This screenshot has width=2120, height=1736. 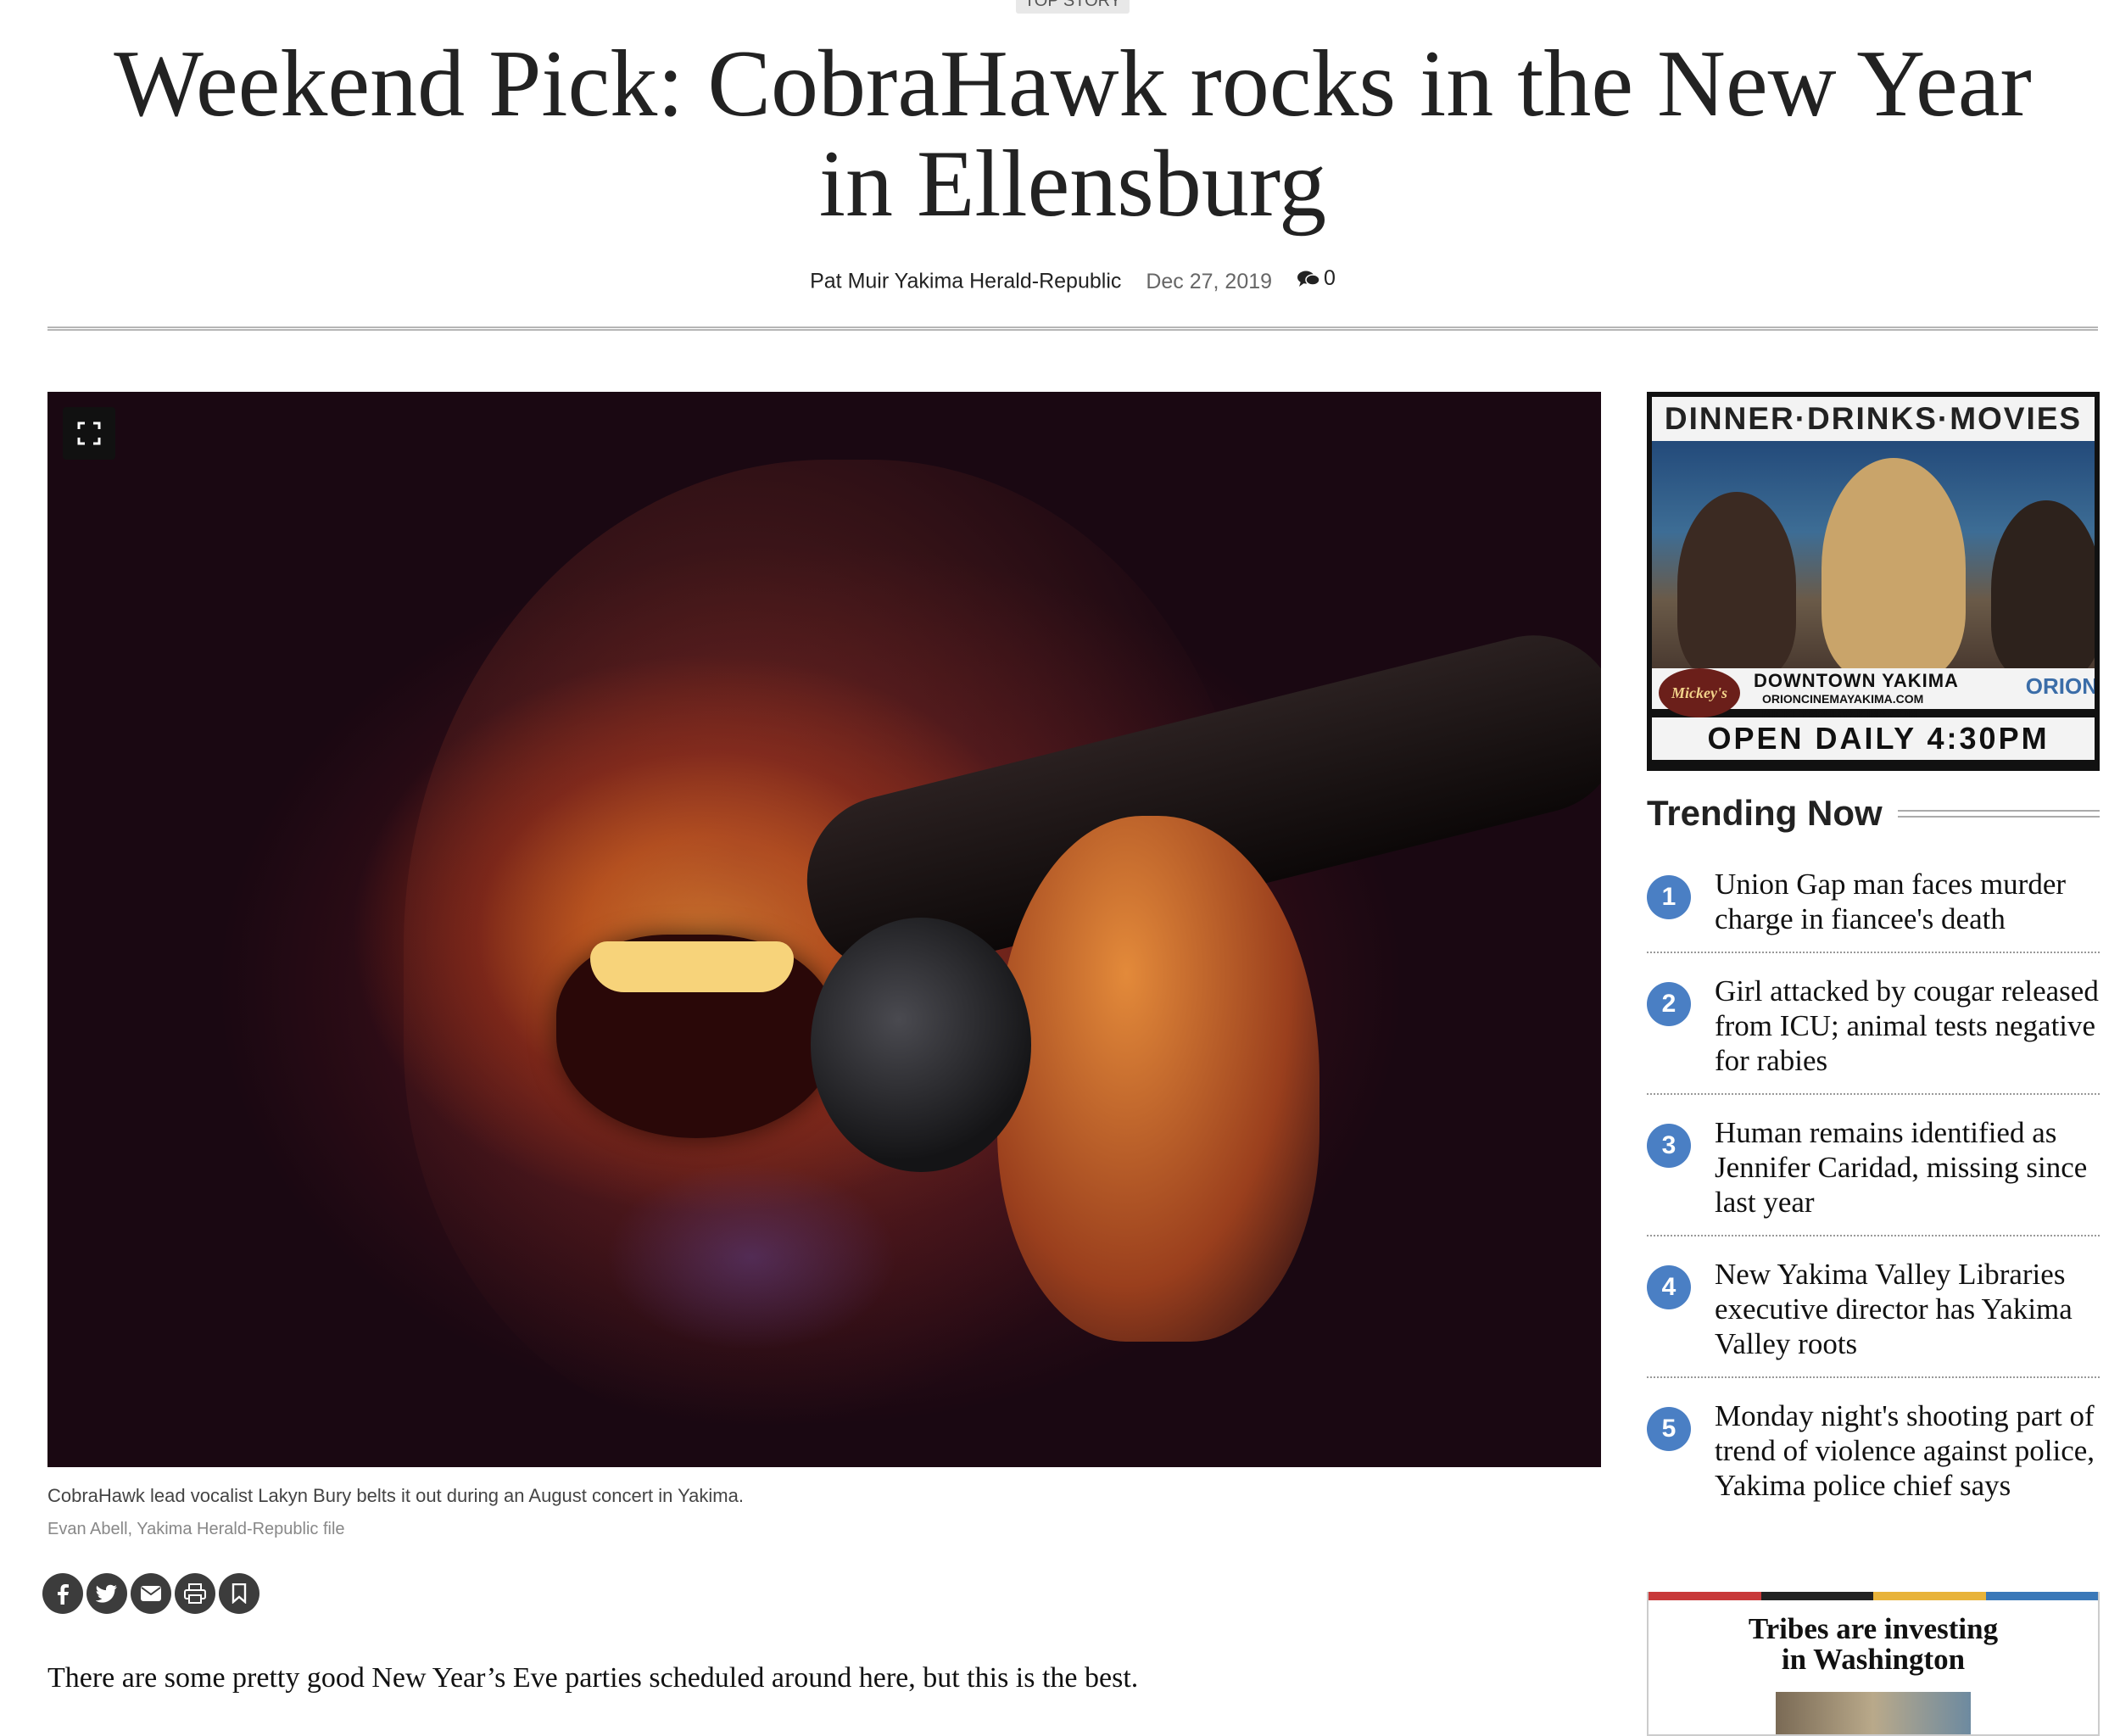 What do you see at coordinates (1669, 1287) in the screenshot?
I see `trending-rank-badge: 4` at bounding box center [1669, 1287].